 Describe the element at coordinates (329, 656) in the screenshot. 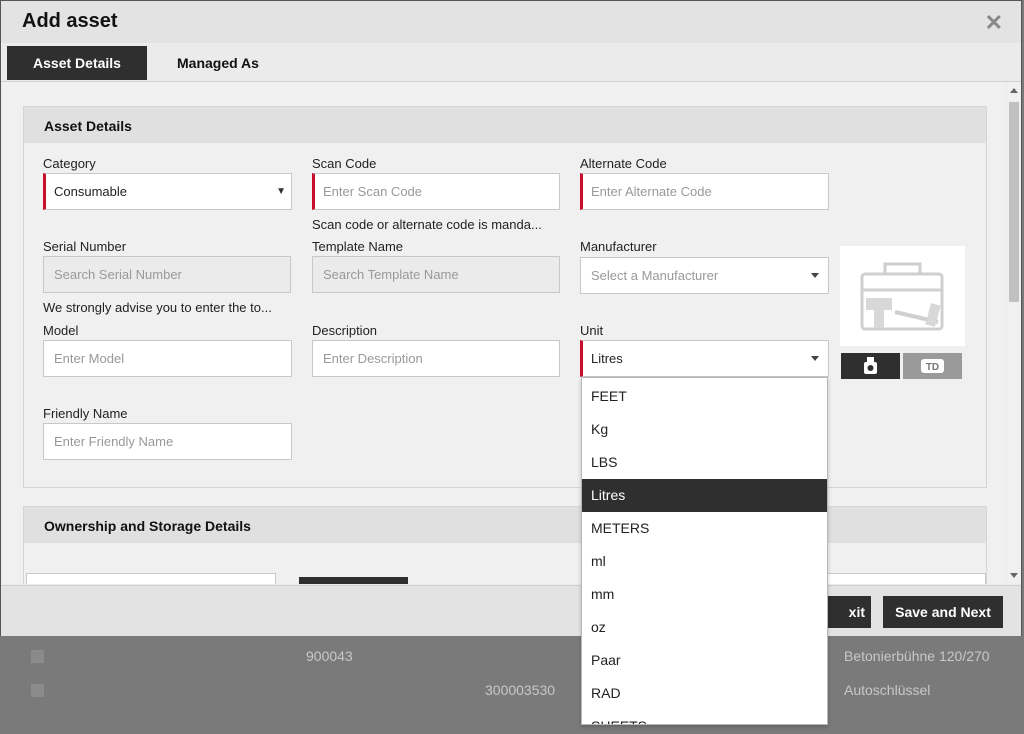

I see `row-id: 900043` at that location.